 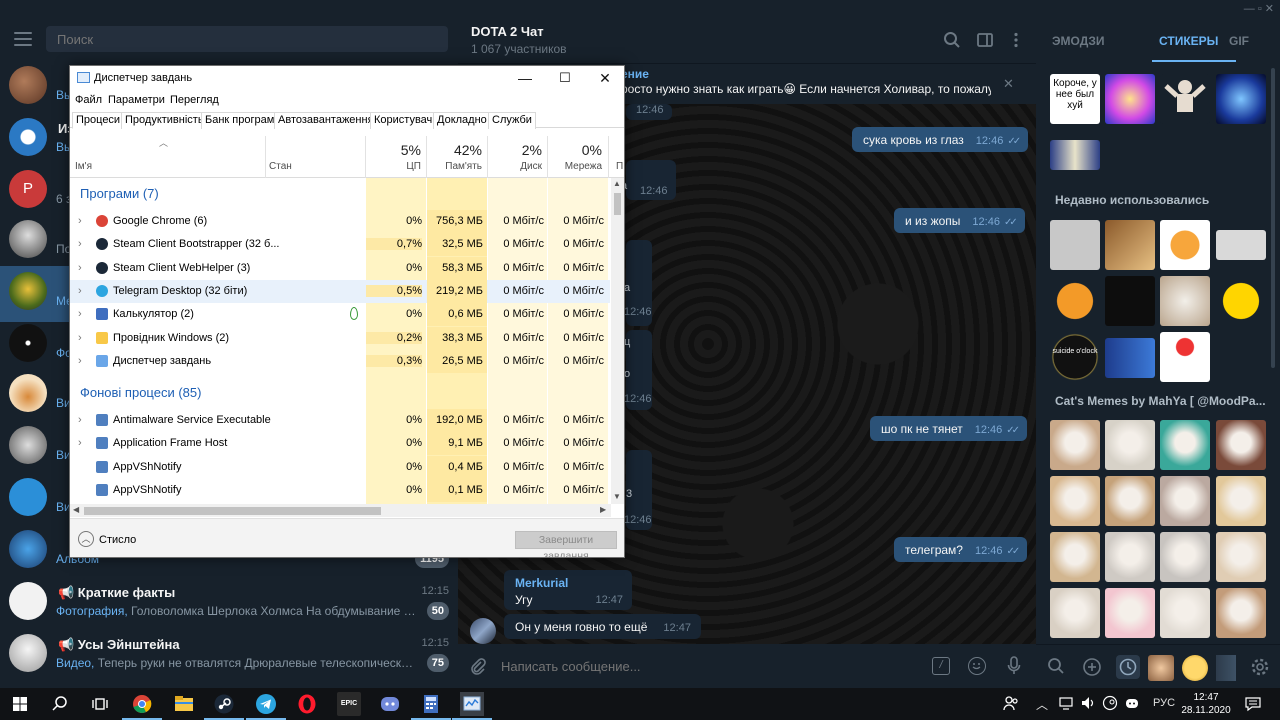 I want to click on tab-gif: GIF, so click(x=1239, y=41).